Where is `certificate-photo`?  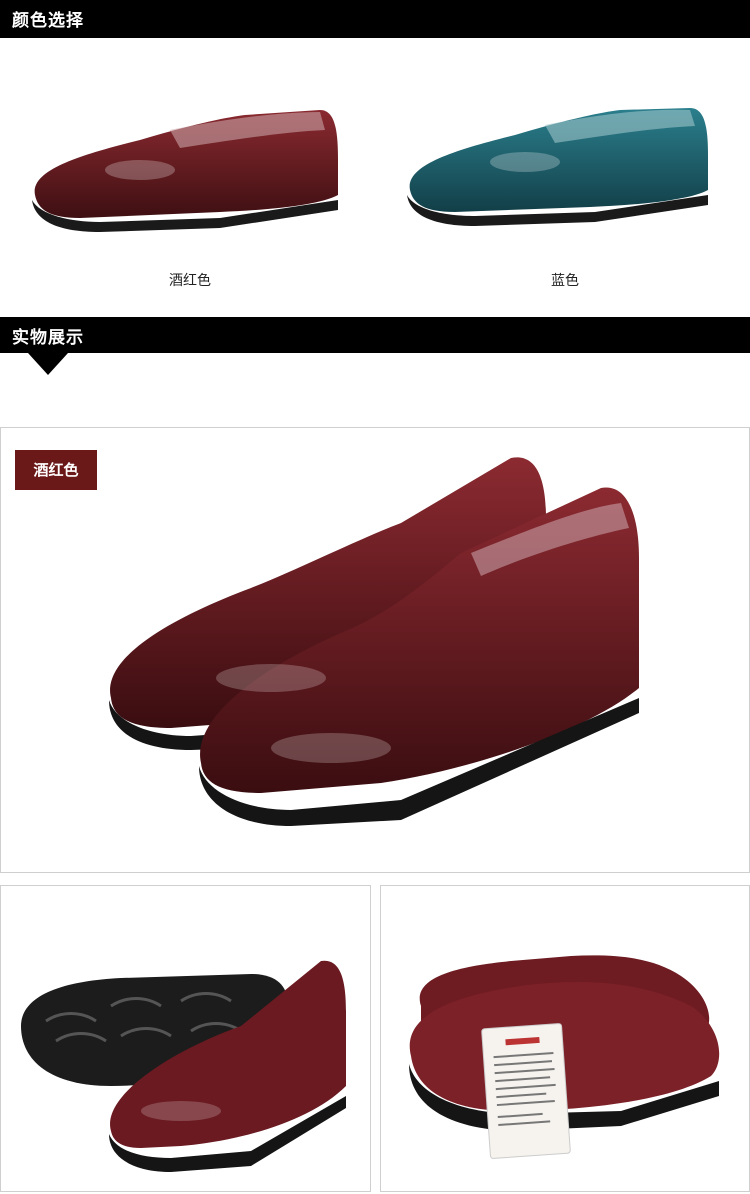 certificate-photo is located at coordinates (565, 1038).